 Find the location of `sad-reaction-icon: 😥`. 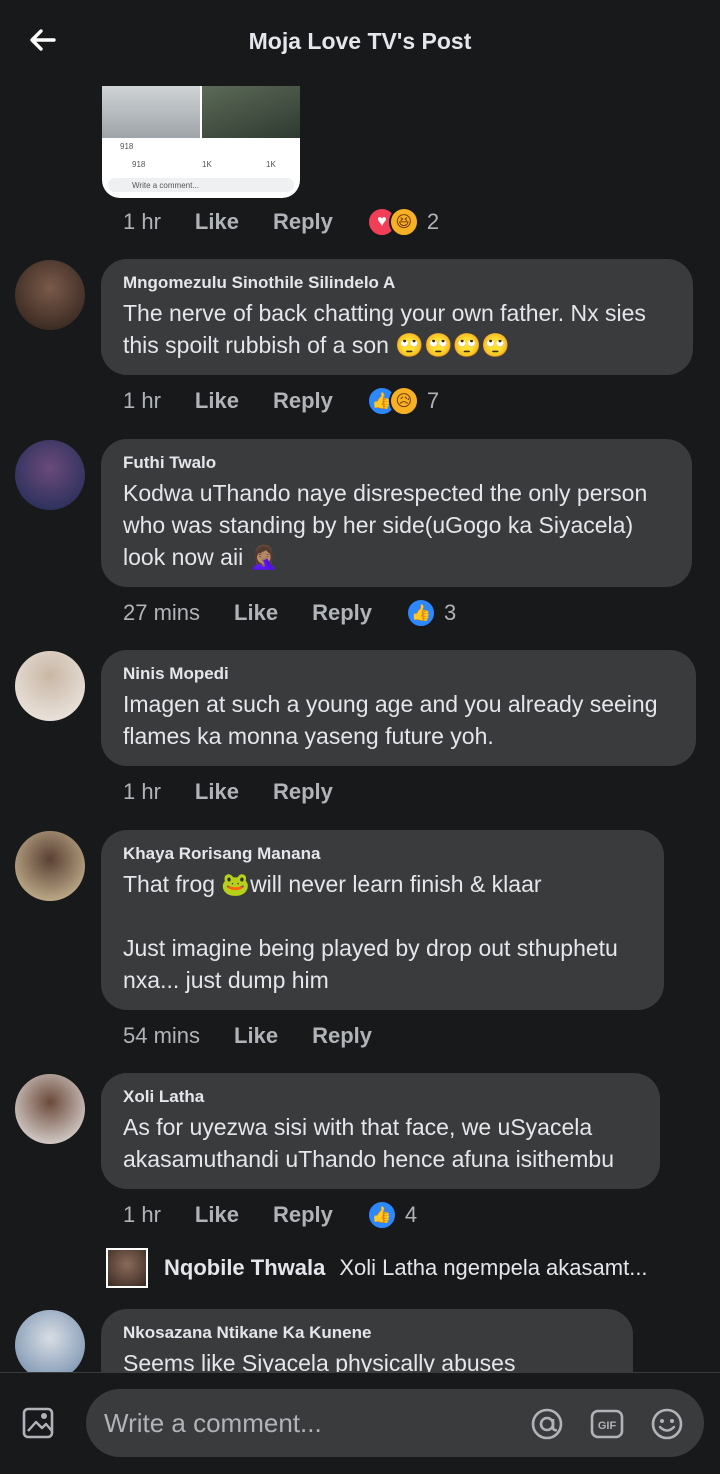

sad-reaction-icon: 😥 is located at coordinates (403, 401).